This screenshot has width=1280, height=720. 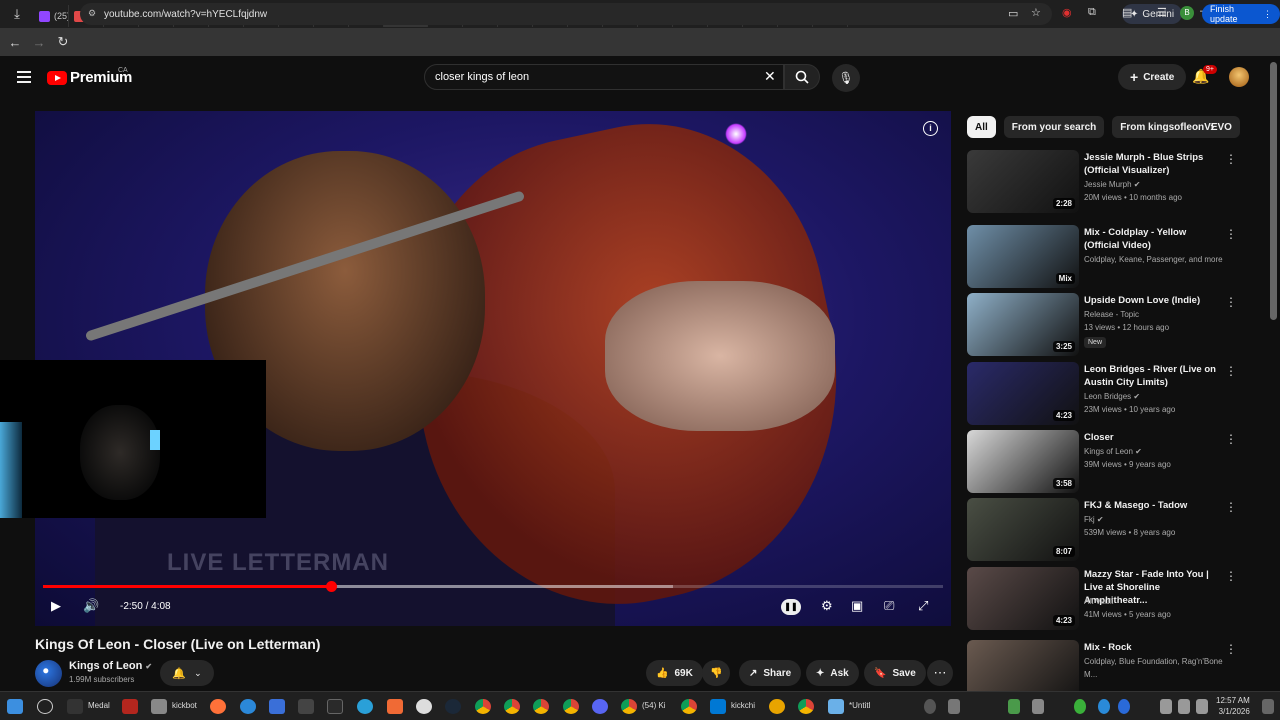 What do you see at coordinates (1127, 12) in the screenshot?
I see `reading-list-icon: ▤` at bounding box center [1127, 12].